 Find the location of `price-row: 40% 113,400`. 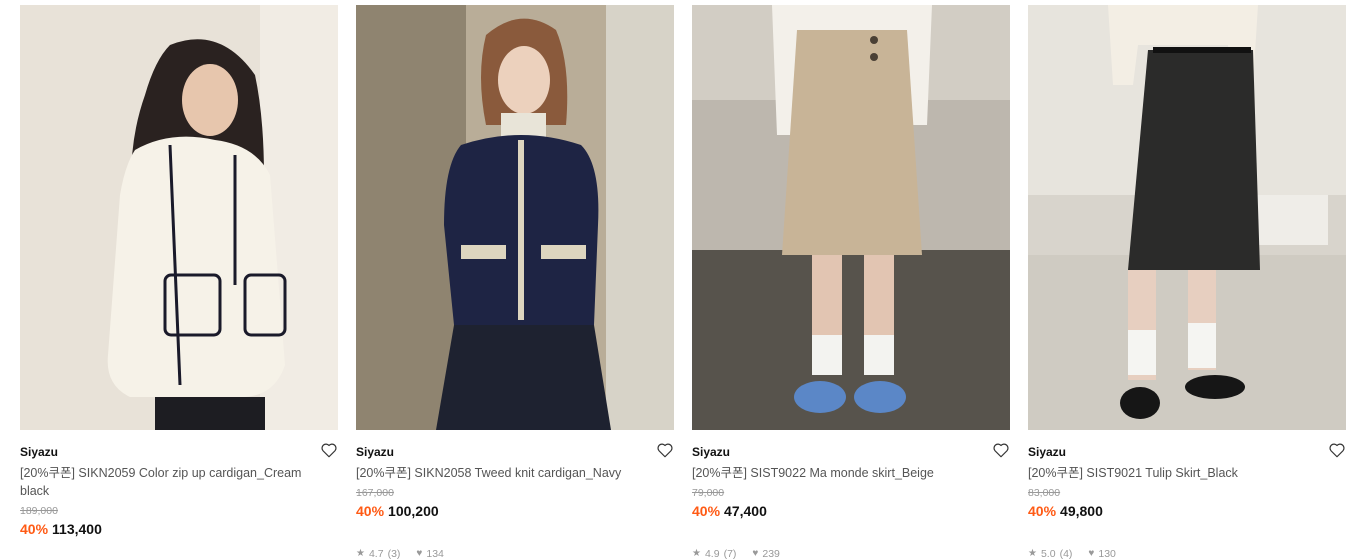

price-row: 40% 113,400 is located at coordinates (179, 529).